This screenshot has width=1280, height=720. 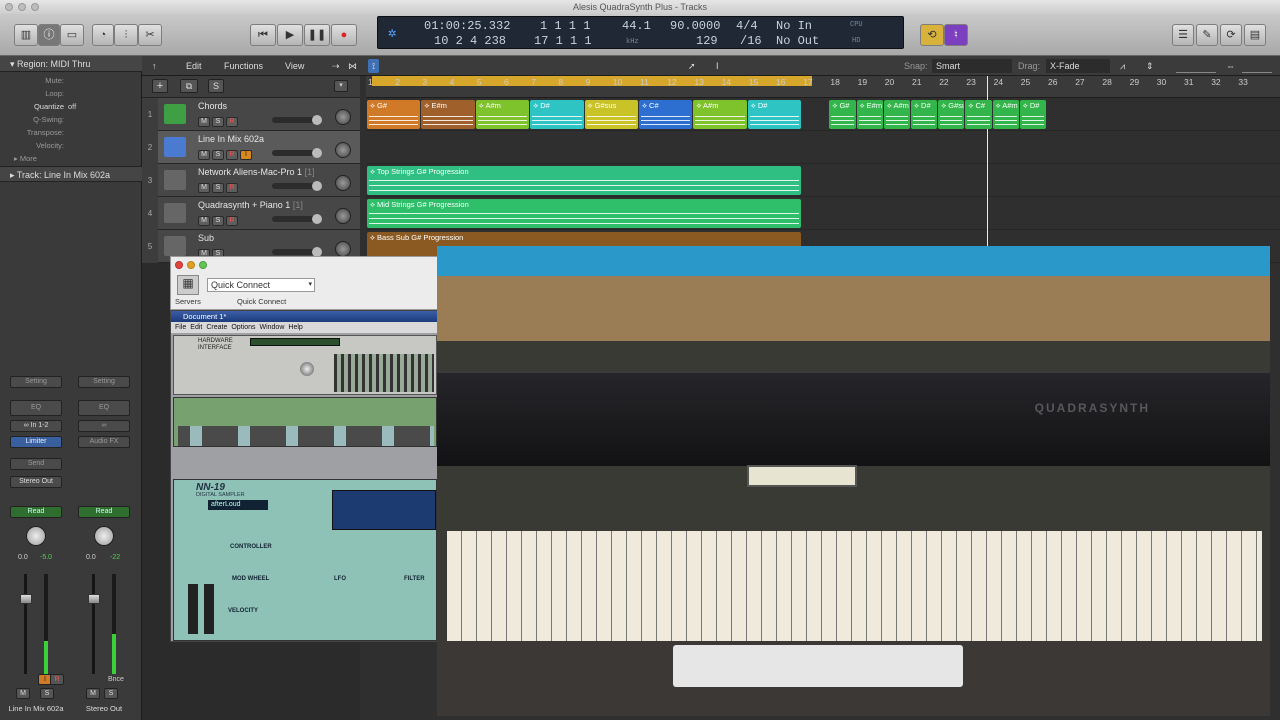 I want to click on level-knob, so click(x=307, y=369).